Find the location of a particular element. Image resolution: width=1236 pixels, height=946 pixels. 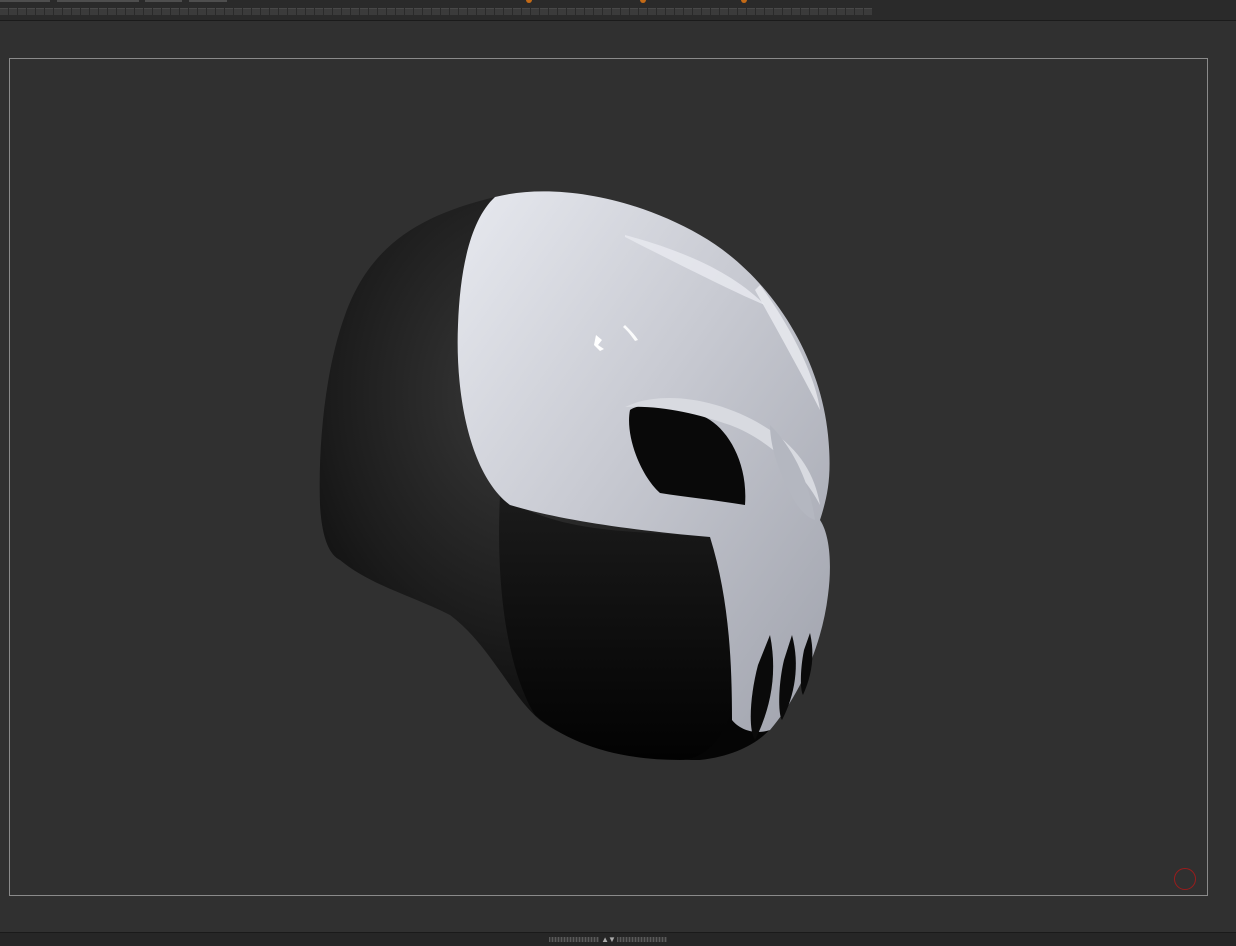

panel-splitter: ▲▼ is located at coordinates (608, 940).